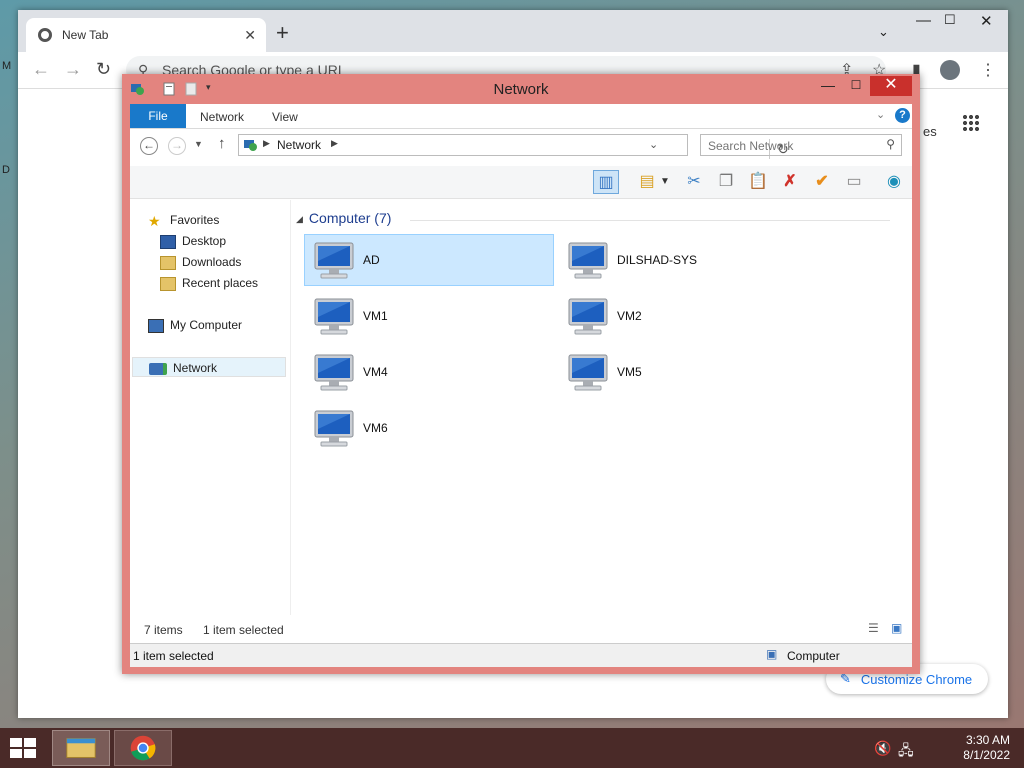 The height and width of the screenshot is (768, 1024). I want to click on nav-network-label: Network, so click(195, 368).